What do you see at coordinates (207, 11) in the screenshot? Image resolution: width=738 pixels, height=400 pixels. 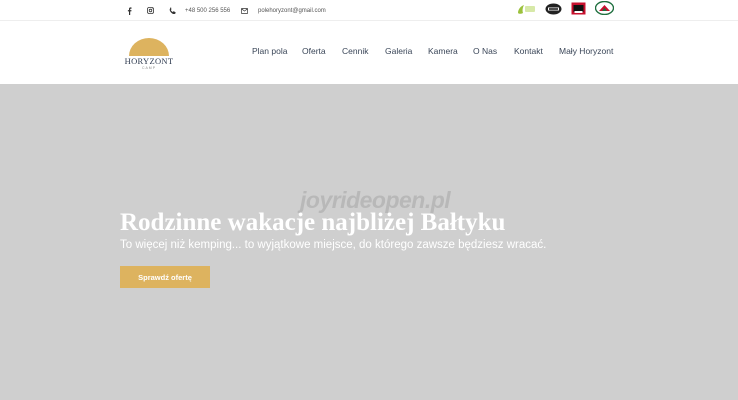 I see `phone-number: +48 500 256 556` at bounding box center [207, 11].